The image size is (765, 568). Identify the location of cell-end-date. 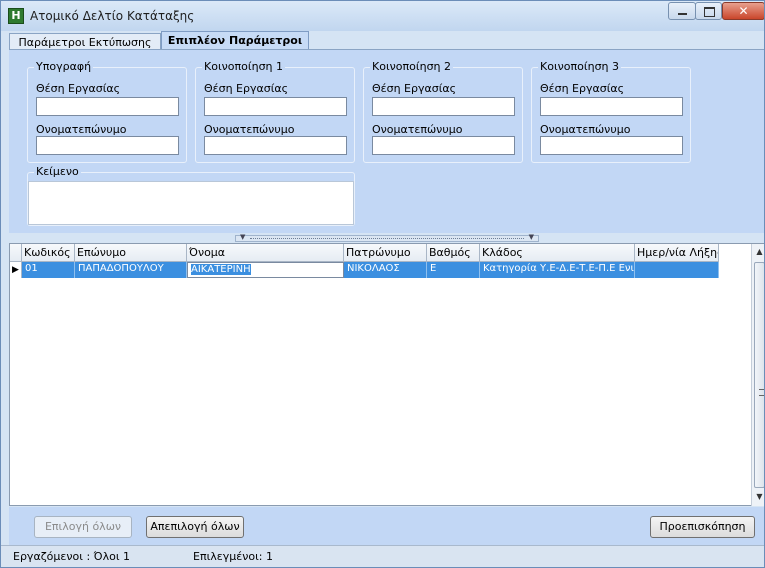
(677, 270).